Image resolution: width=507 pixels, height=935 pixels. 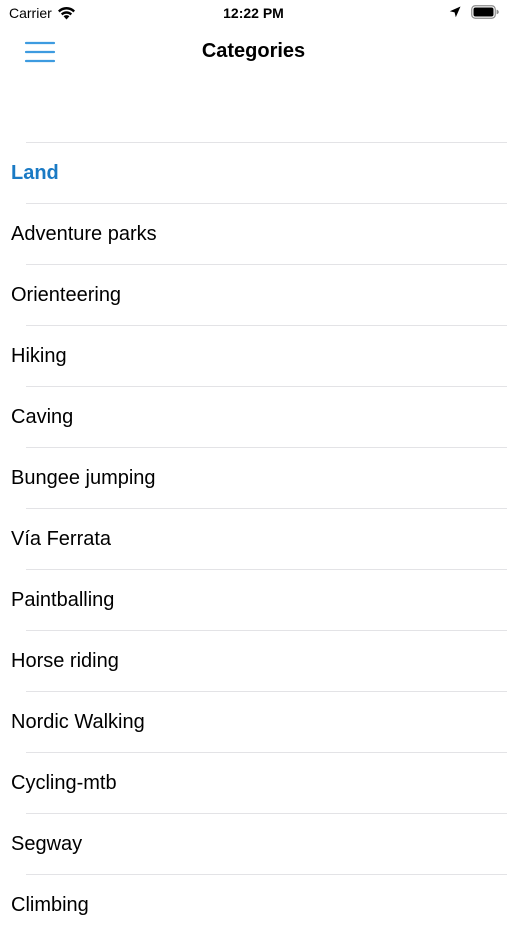 What do you see at coordinates (253, 600) in the screenshot?
I see `list-item: Paintballing` at bounding box center [253, 600].